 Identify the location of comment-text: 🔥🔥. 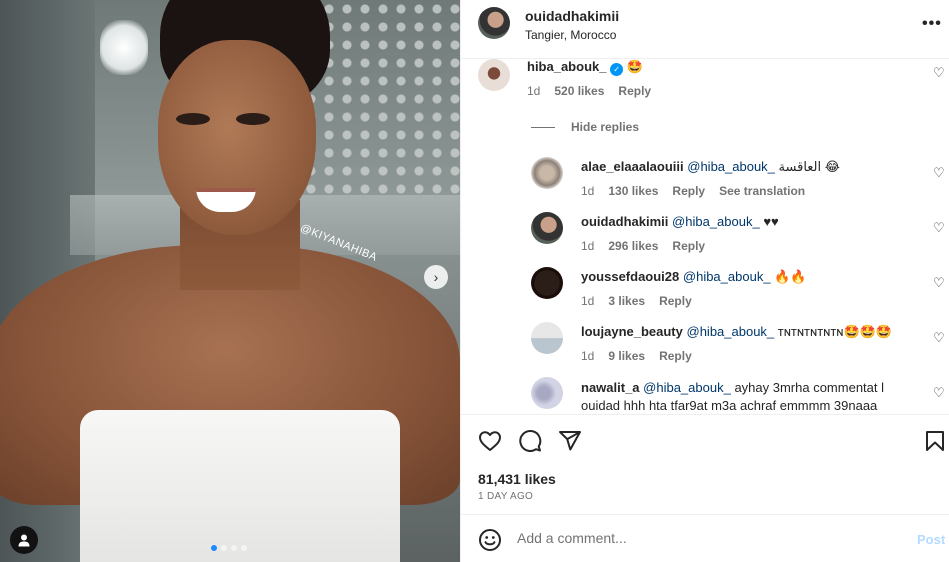
(790, 276).